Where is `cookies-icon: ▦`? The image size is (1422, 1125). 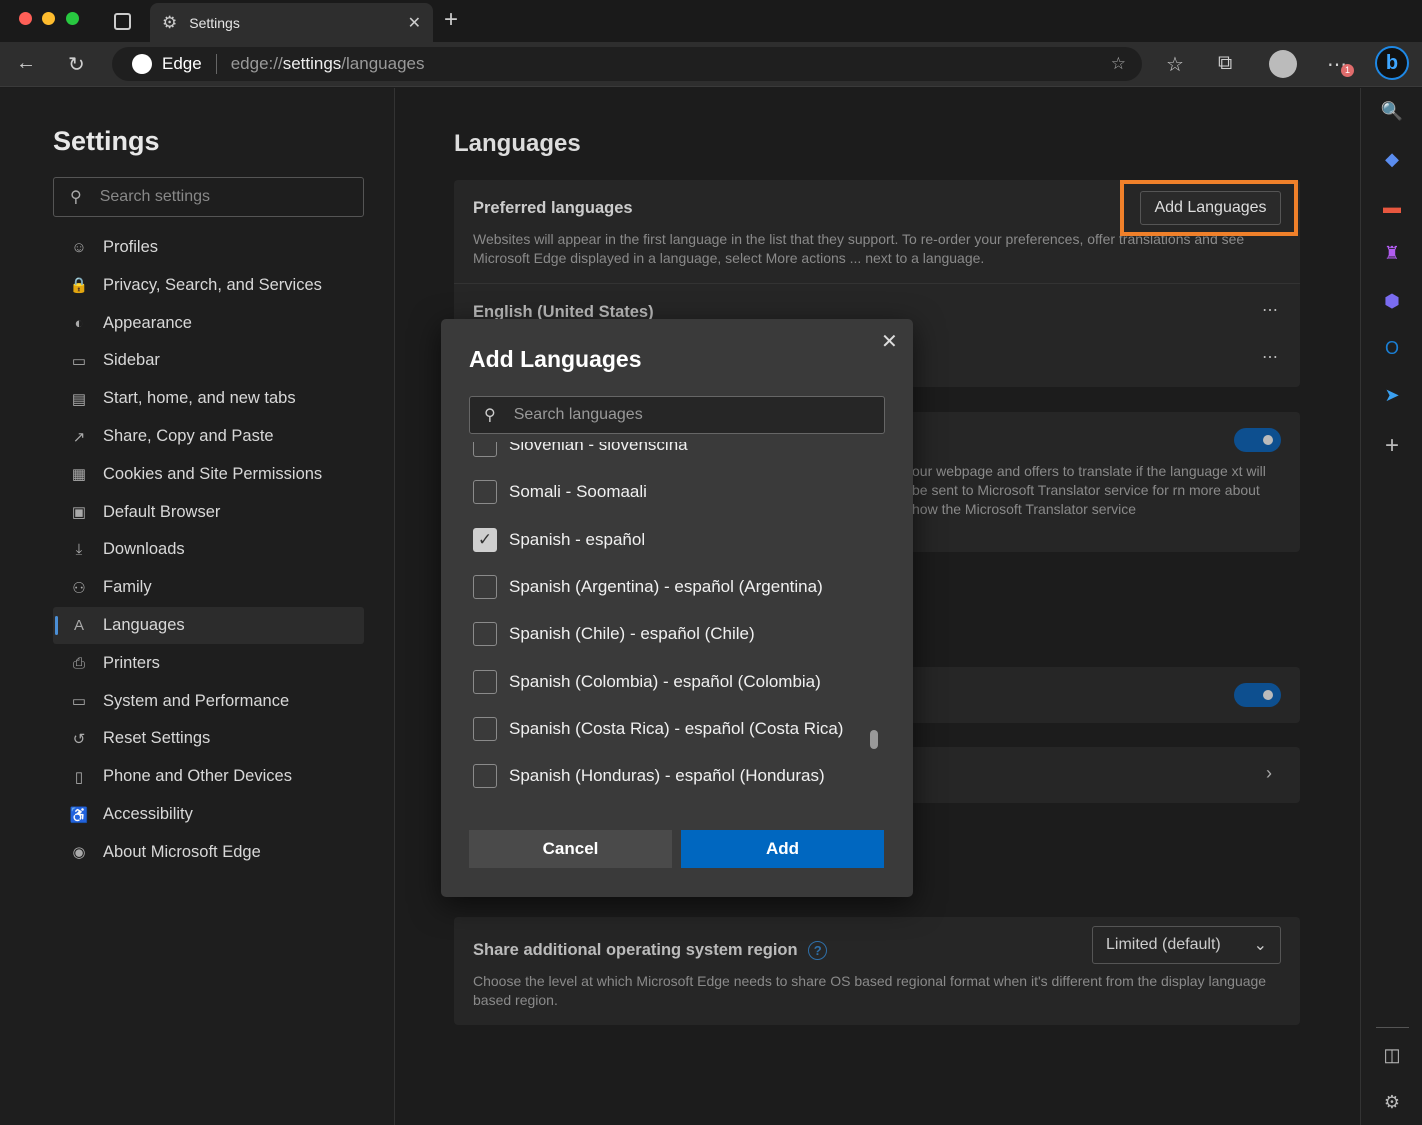 cookies-icon: ▦ is located at coordinates (79, 475).